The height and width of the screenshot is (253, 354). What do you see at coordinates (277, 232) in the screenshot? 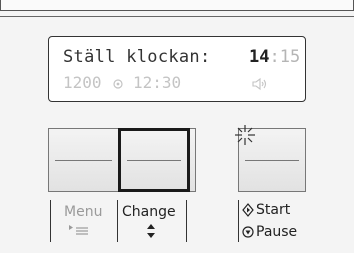
I see `pause-label: Pause` at bounding box center [277, 232].